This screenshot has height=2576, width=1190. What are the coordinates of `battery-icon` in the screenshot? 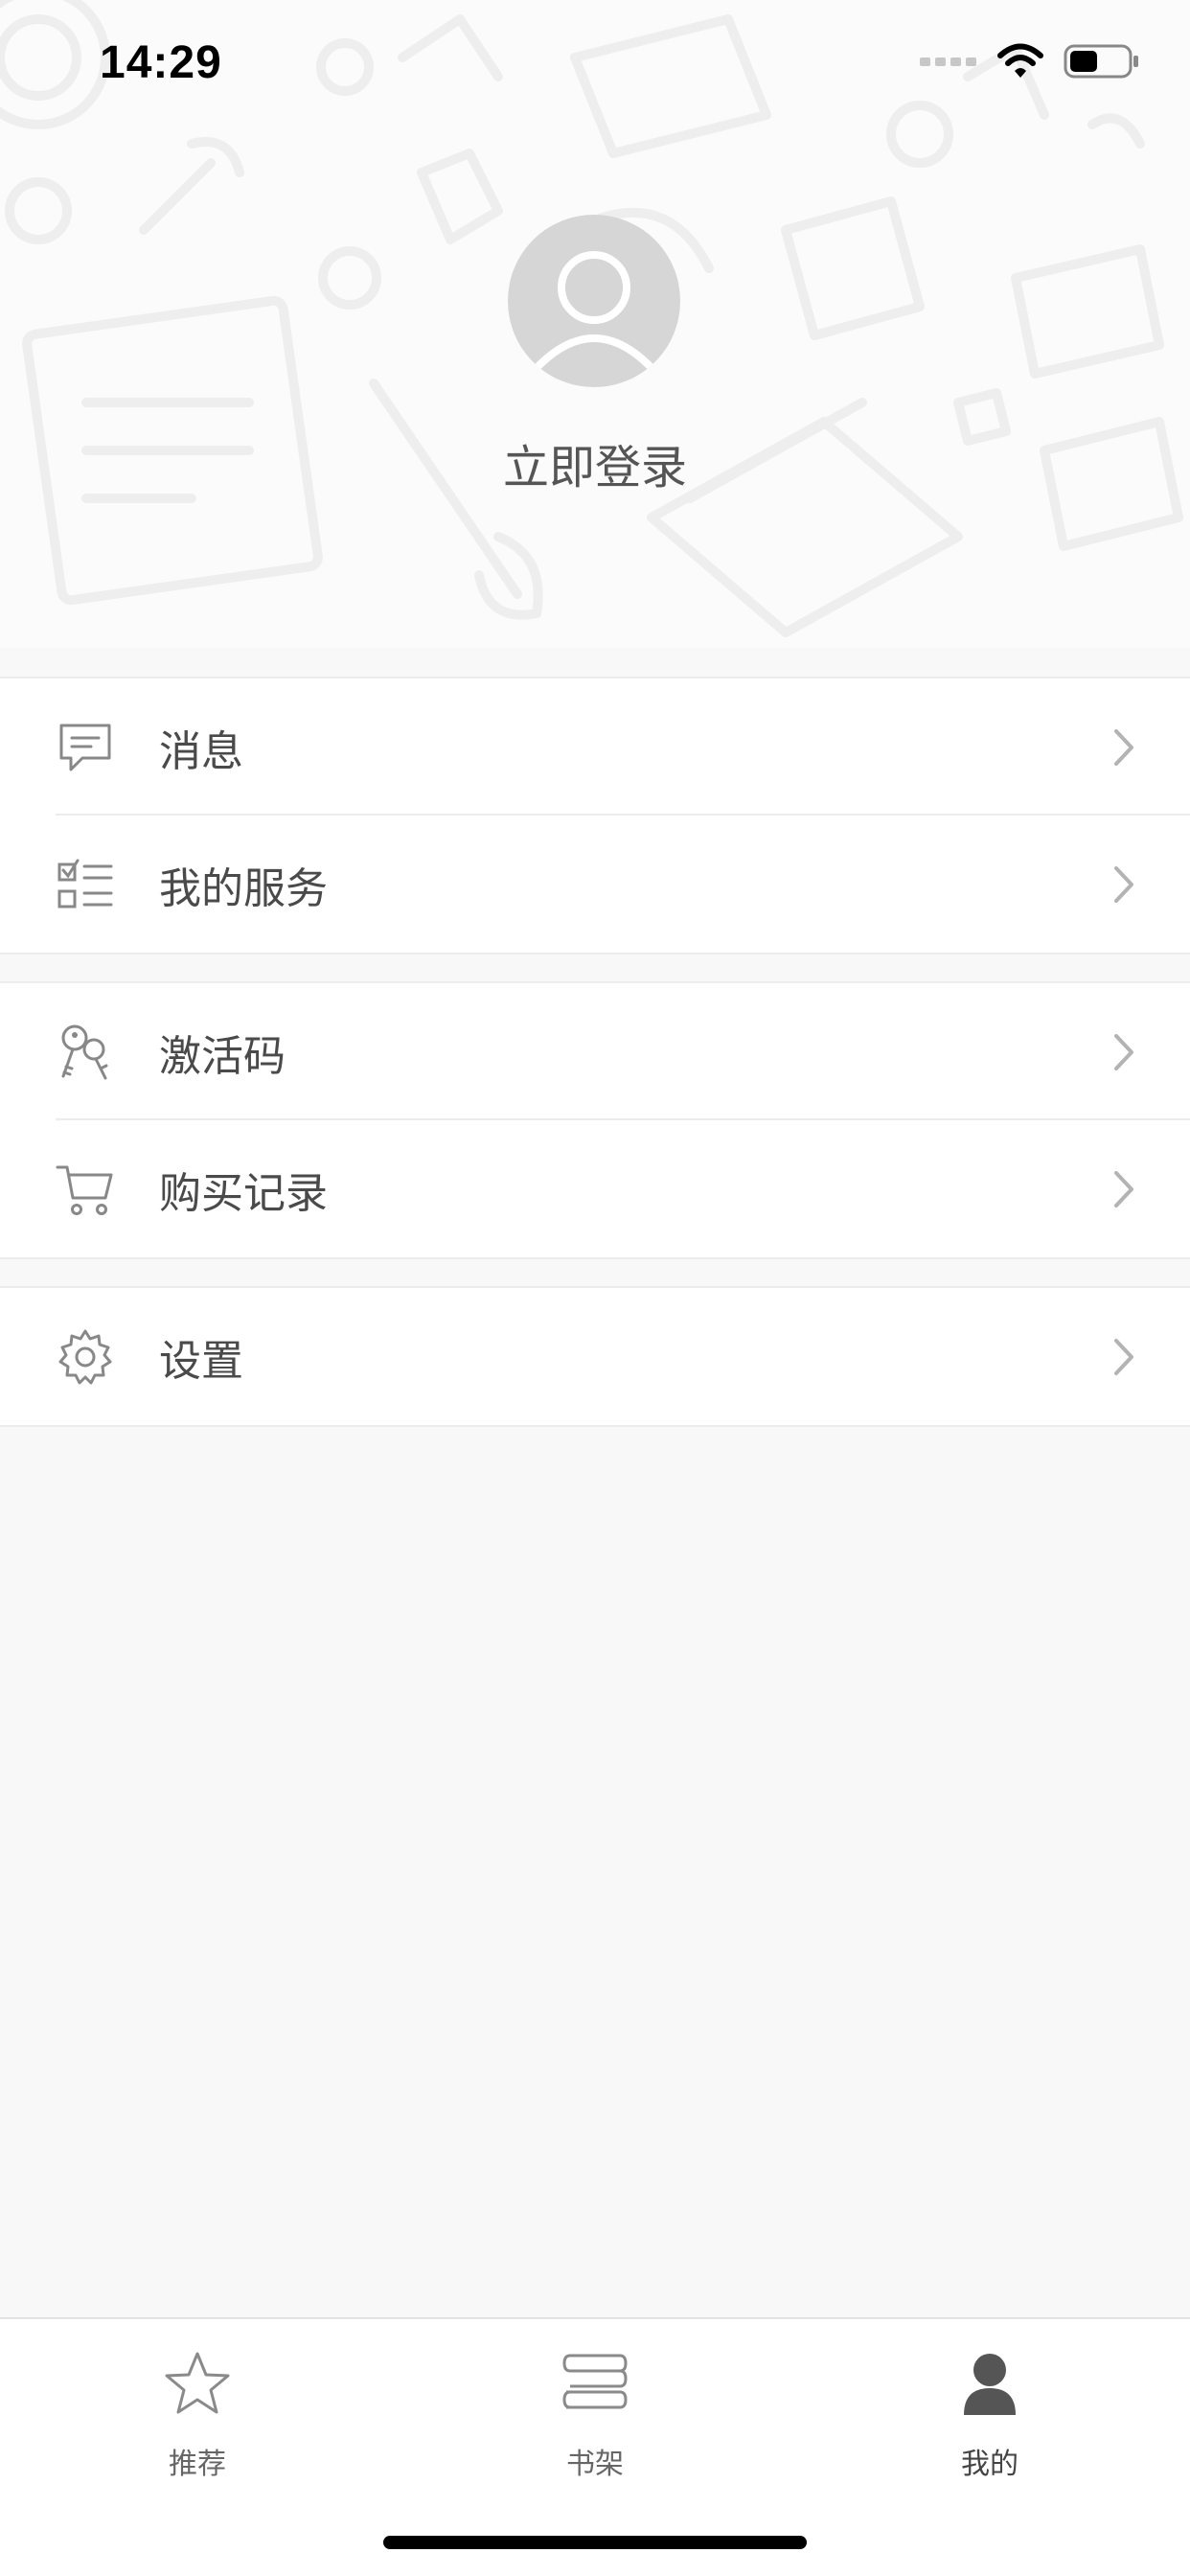 It's located at (1101, 62).